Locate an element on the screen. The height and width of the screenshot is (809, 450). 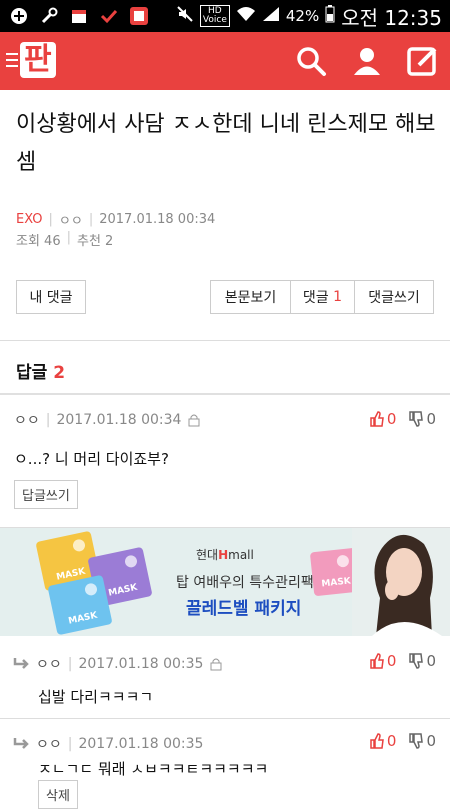
battery-icon is located at coordinates (330, 16).